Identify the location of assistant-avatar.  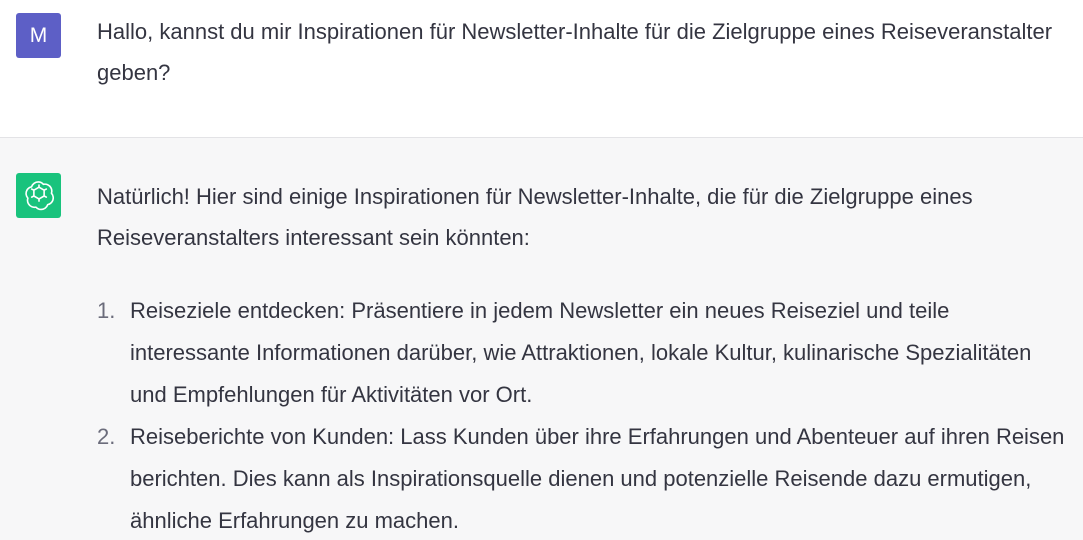
(38, 195).